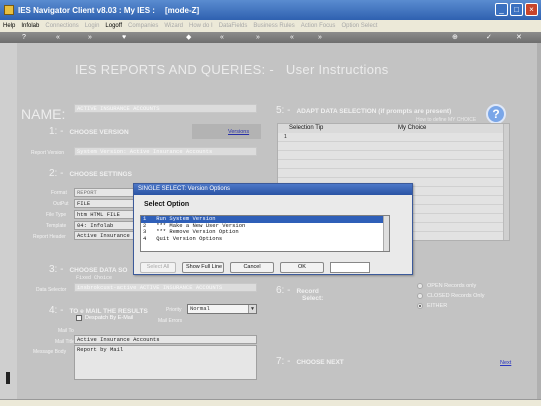 This screenshot has height=406, width=541. I want to click on versions-link: Versions, so click(238, 132).